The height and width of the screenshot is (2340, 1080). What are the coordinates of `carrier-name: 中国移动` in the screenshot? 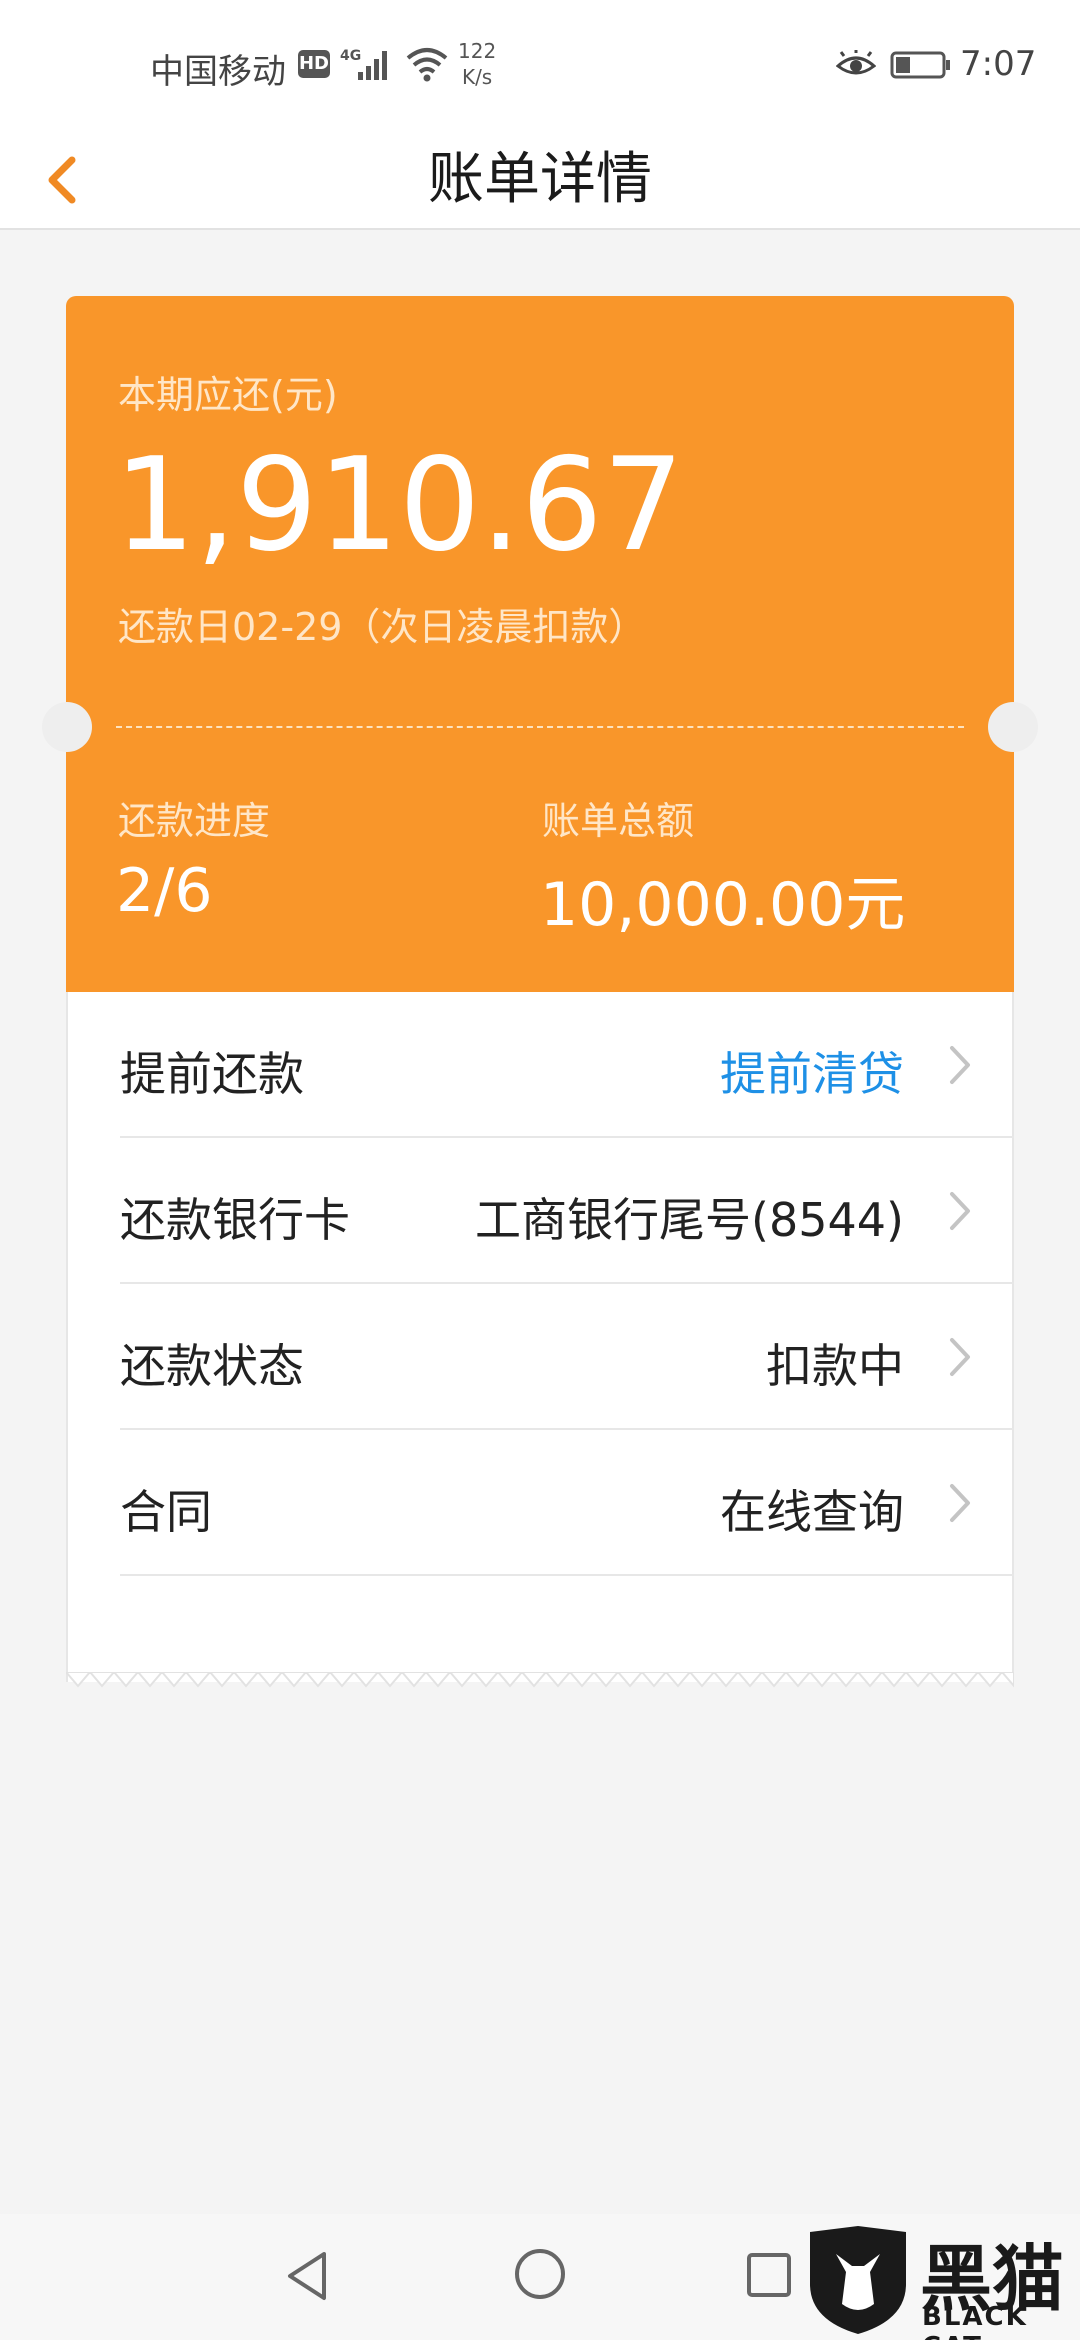 It's located at (218, 72).